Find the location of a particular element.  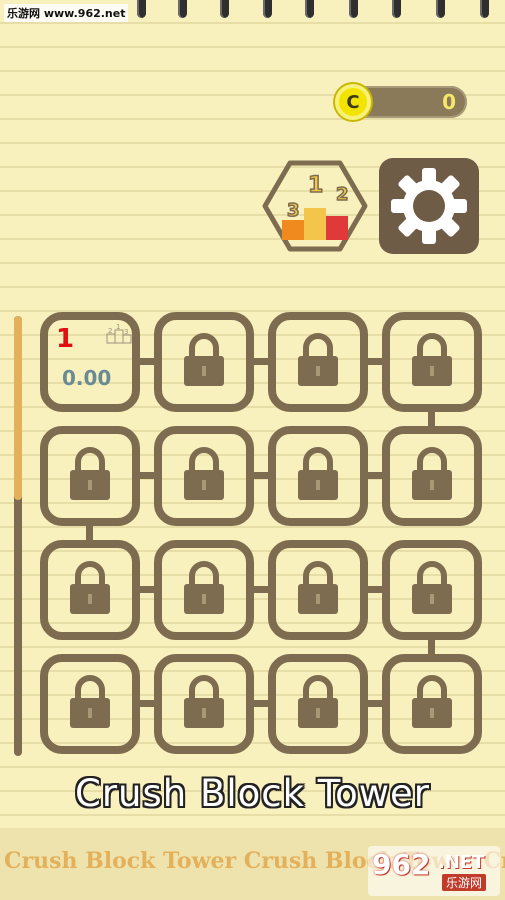

level-best-time: 0.00 is located at coordinates (87, 378).